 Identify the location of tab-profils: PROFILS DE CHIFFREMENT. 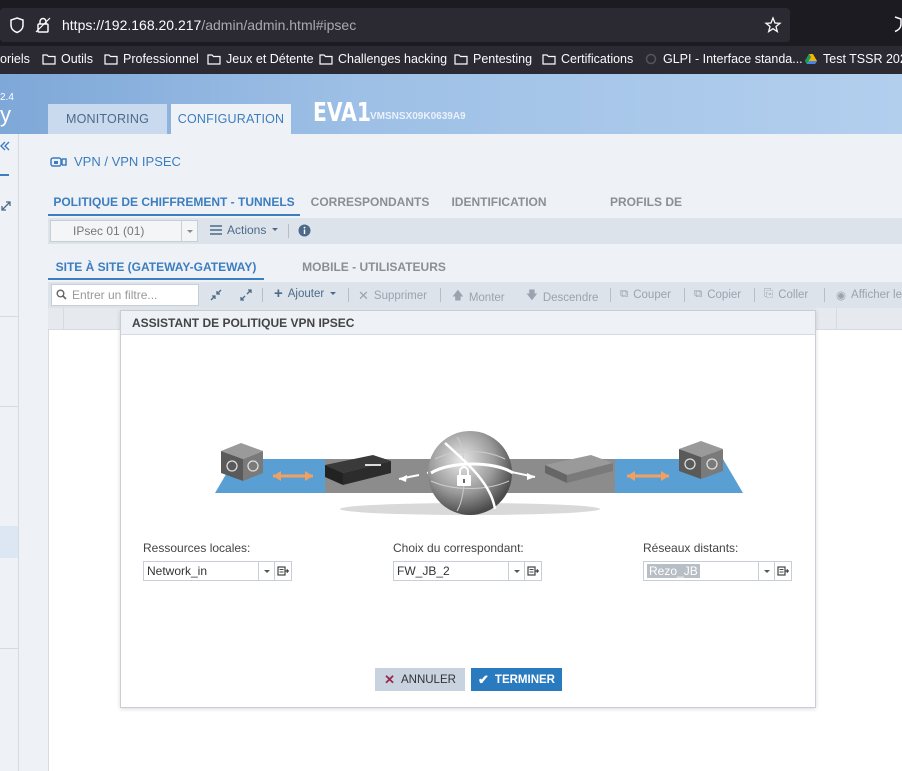
(646, 211).